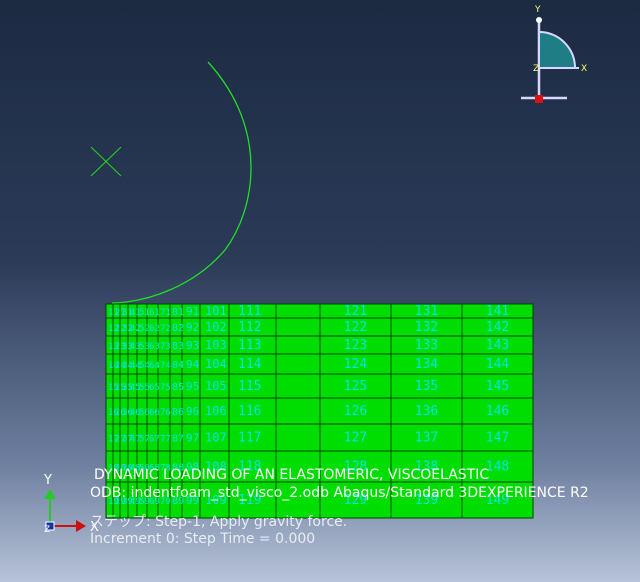 Image resolution: width=640 pixels, height=582 pixels. What do you see at coordinates (497, 411) in the screenshot?
I see `mesh-node-label: 146` at bounding box center [497, 411].